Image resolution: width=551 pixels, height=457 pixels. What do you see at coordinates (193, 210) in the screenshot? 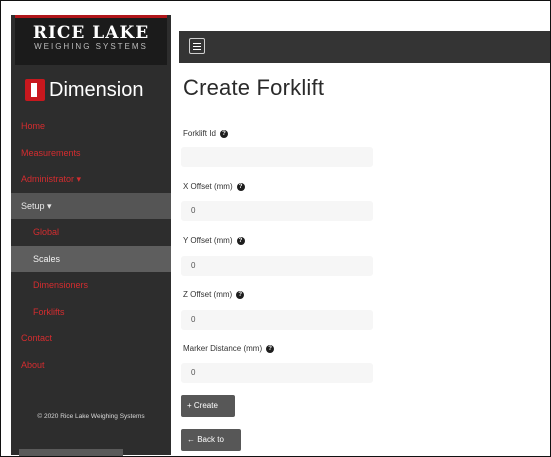
I see `x-offset-value: 0` at bounding box center [193, 210].